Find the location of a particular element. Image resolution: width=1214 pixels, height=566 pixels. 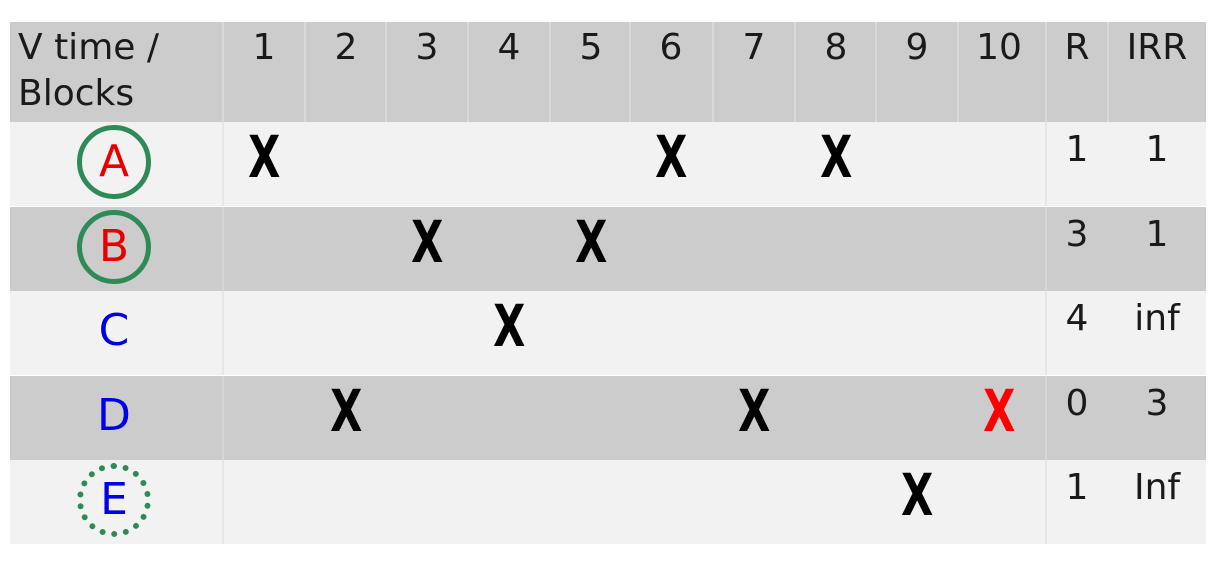

header-label-line1: V time / is located at coordinates (88, 47).